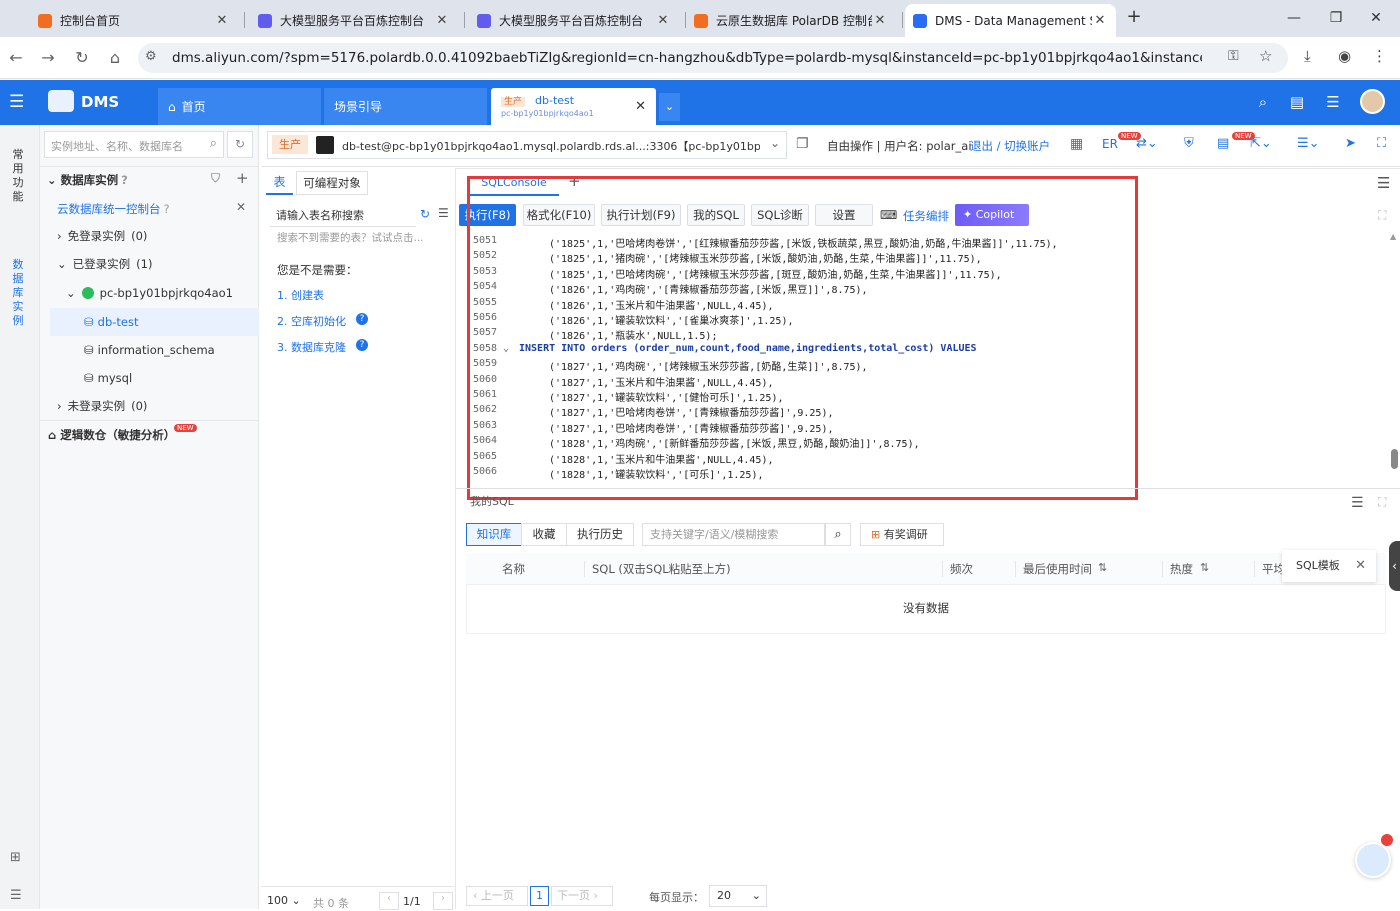 This screenshot has height=911, width=1400. I want to click on docs-icon: ▤, so click(1297, 102).